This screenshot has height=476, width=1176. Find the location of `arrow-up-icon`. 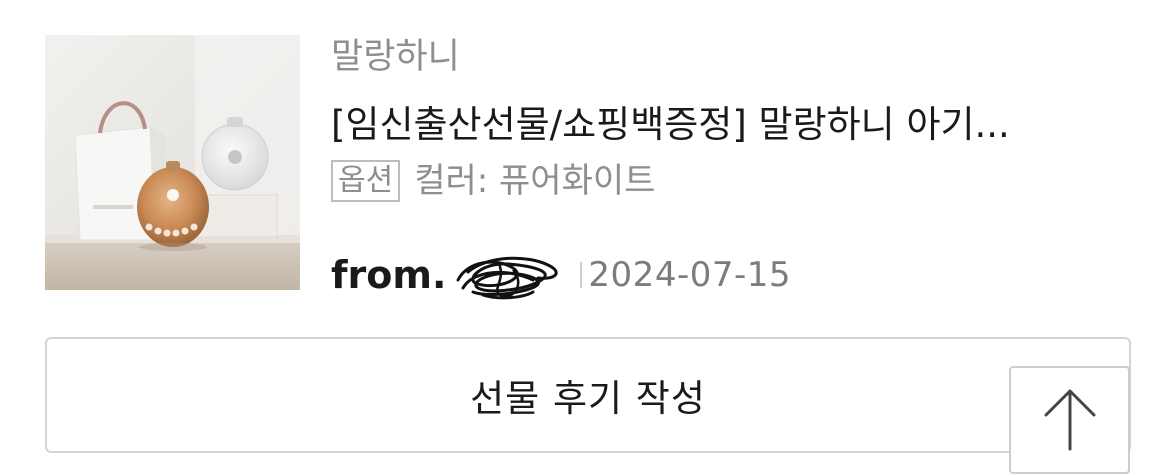

arrow-up-icon is located at coordinates (1069, 420).